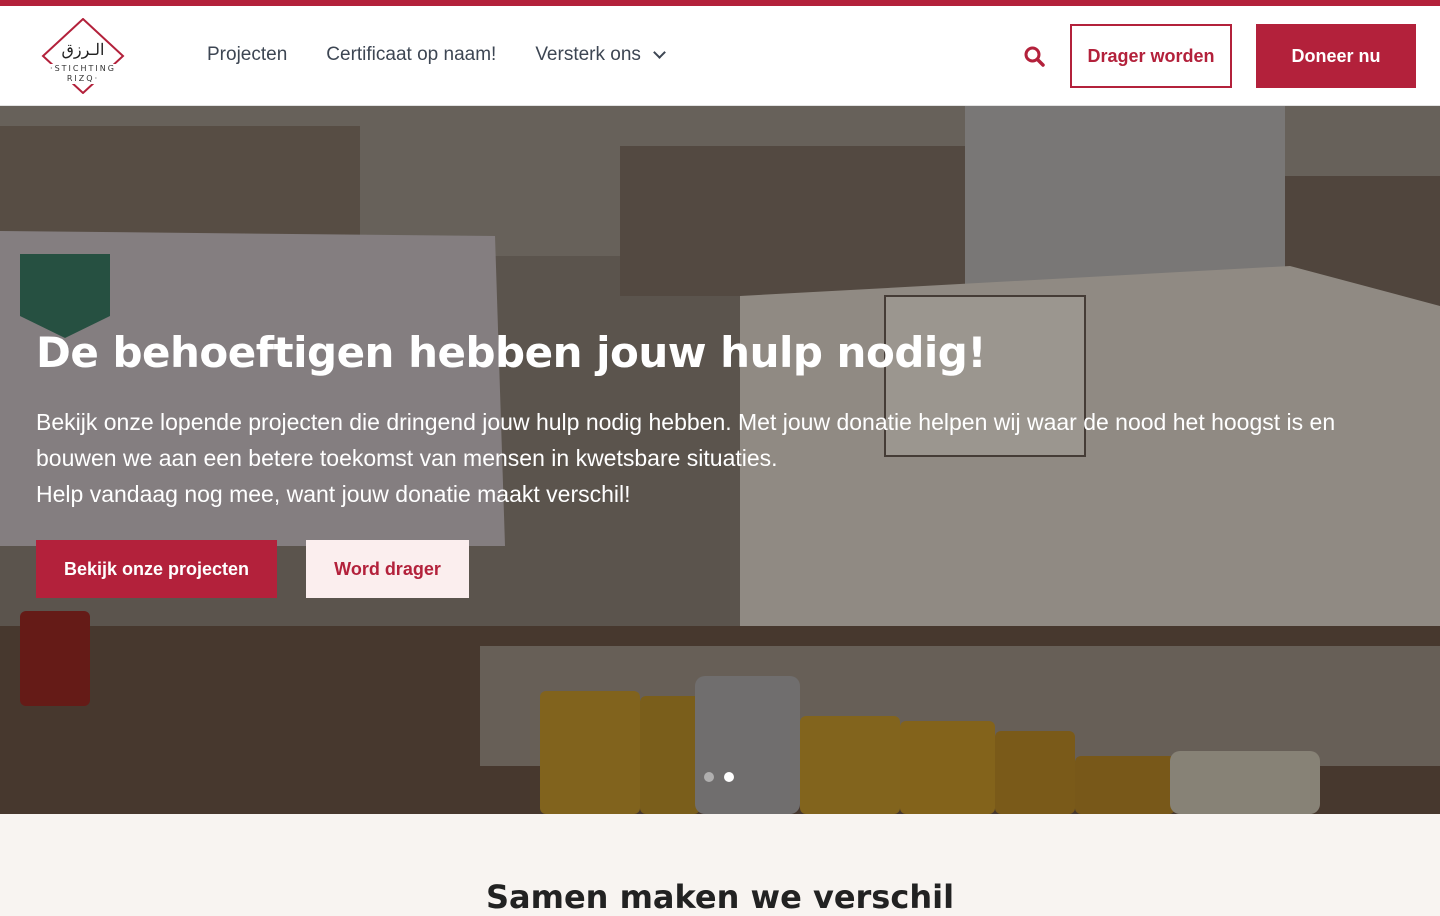 This screenshot has width=1440, height=916. Describe the element at coordinates (83, 74) in the screenshot. I see `logo-wordmark: ·STICHTING RIZQ·` at that location.